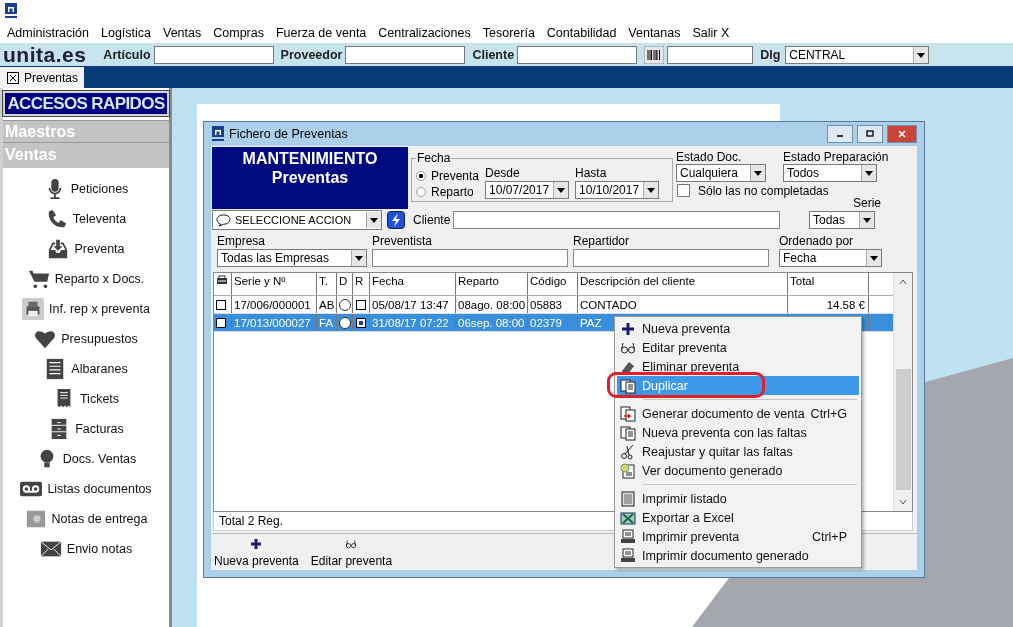  I want to click on menu-item: Ver documento generado, so click(738, 470).